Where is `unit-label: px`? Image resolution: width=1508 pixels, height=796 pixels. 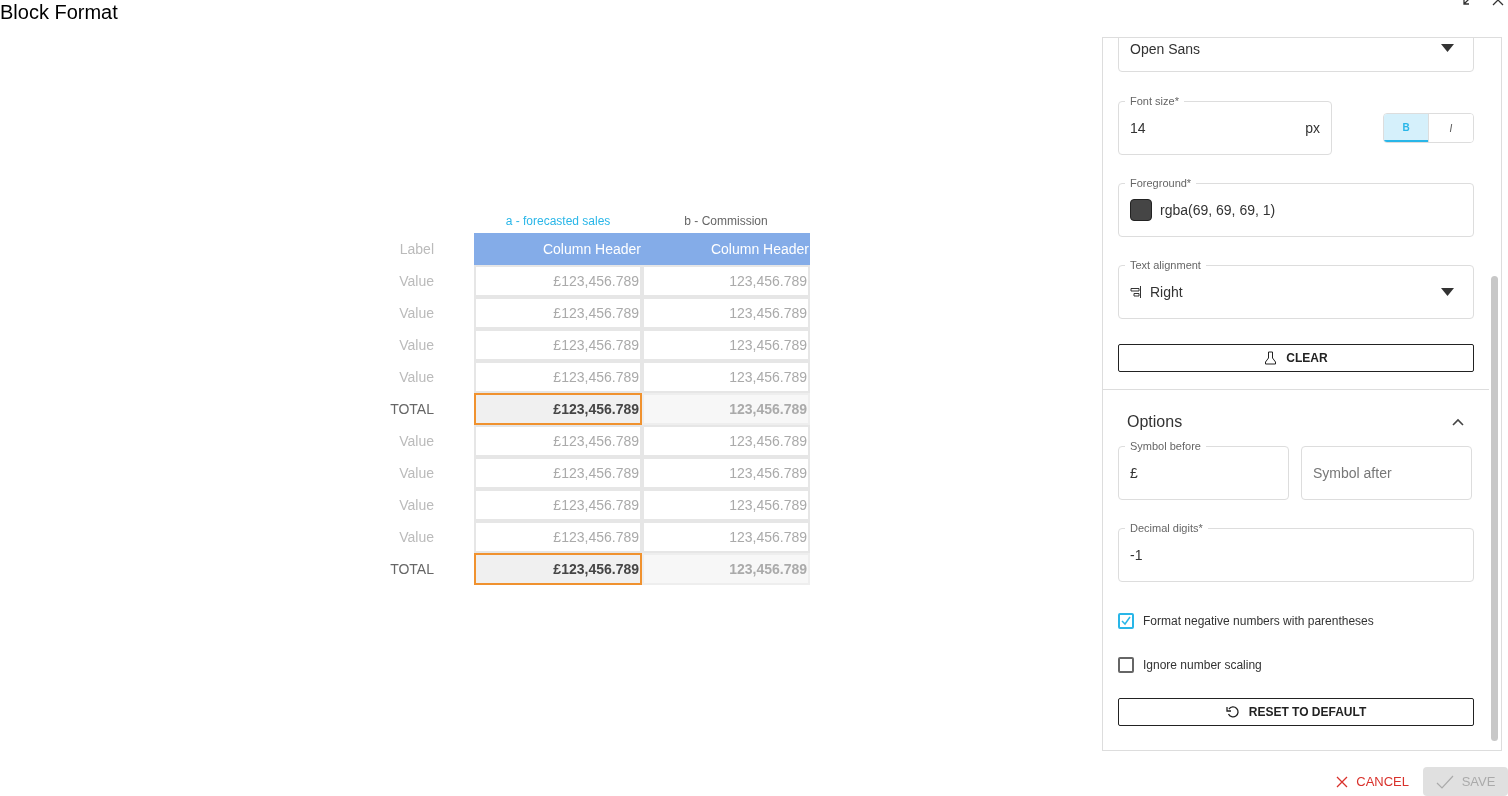
unit-label: px is located at coordinates (1312, 128).